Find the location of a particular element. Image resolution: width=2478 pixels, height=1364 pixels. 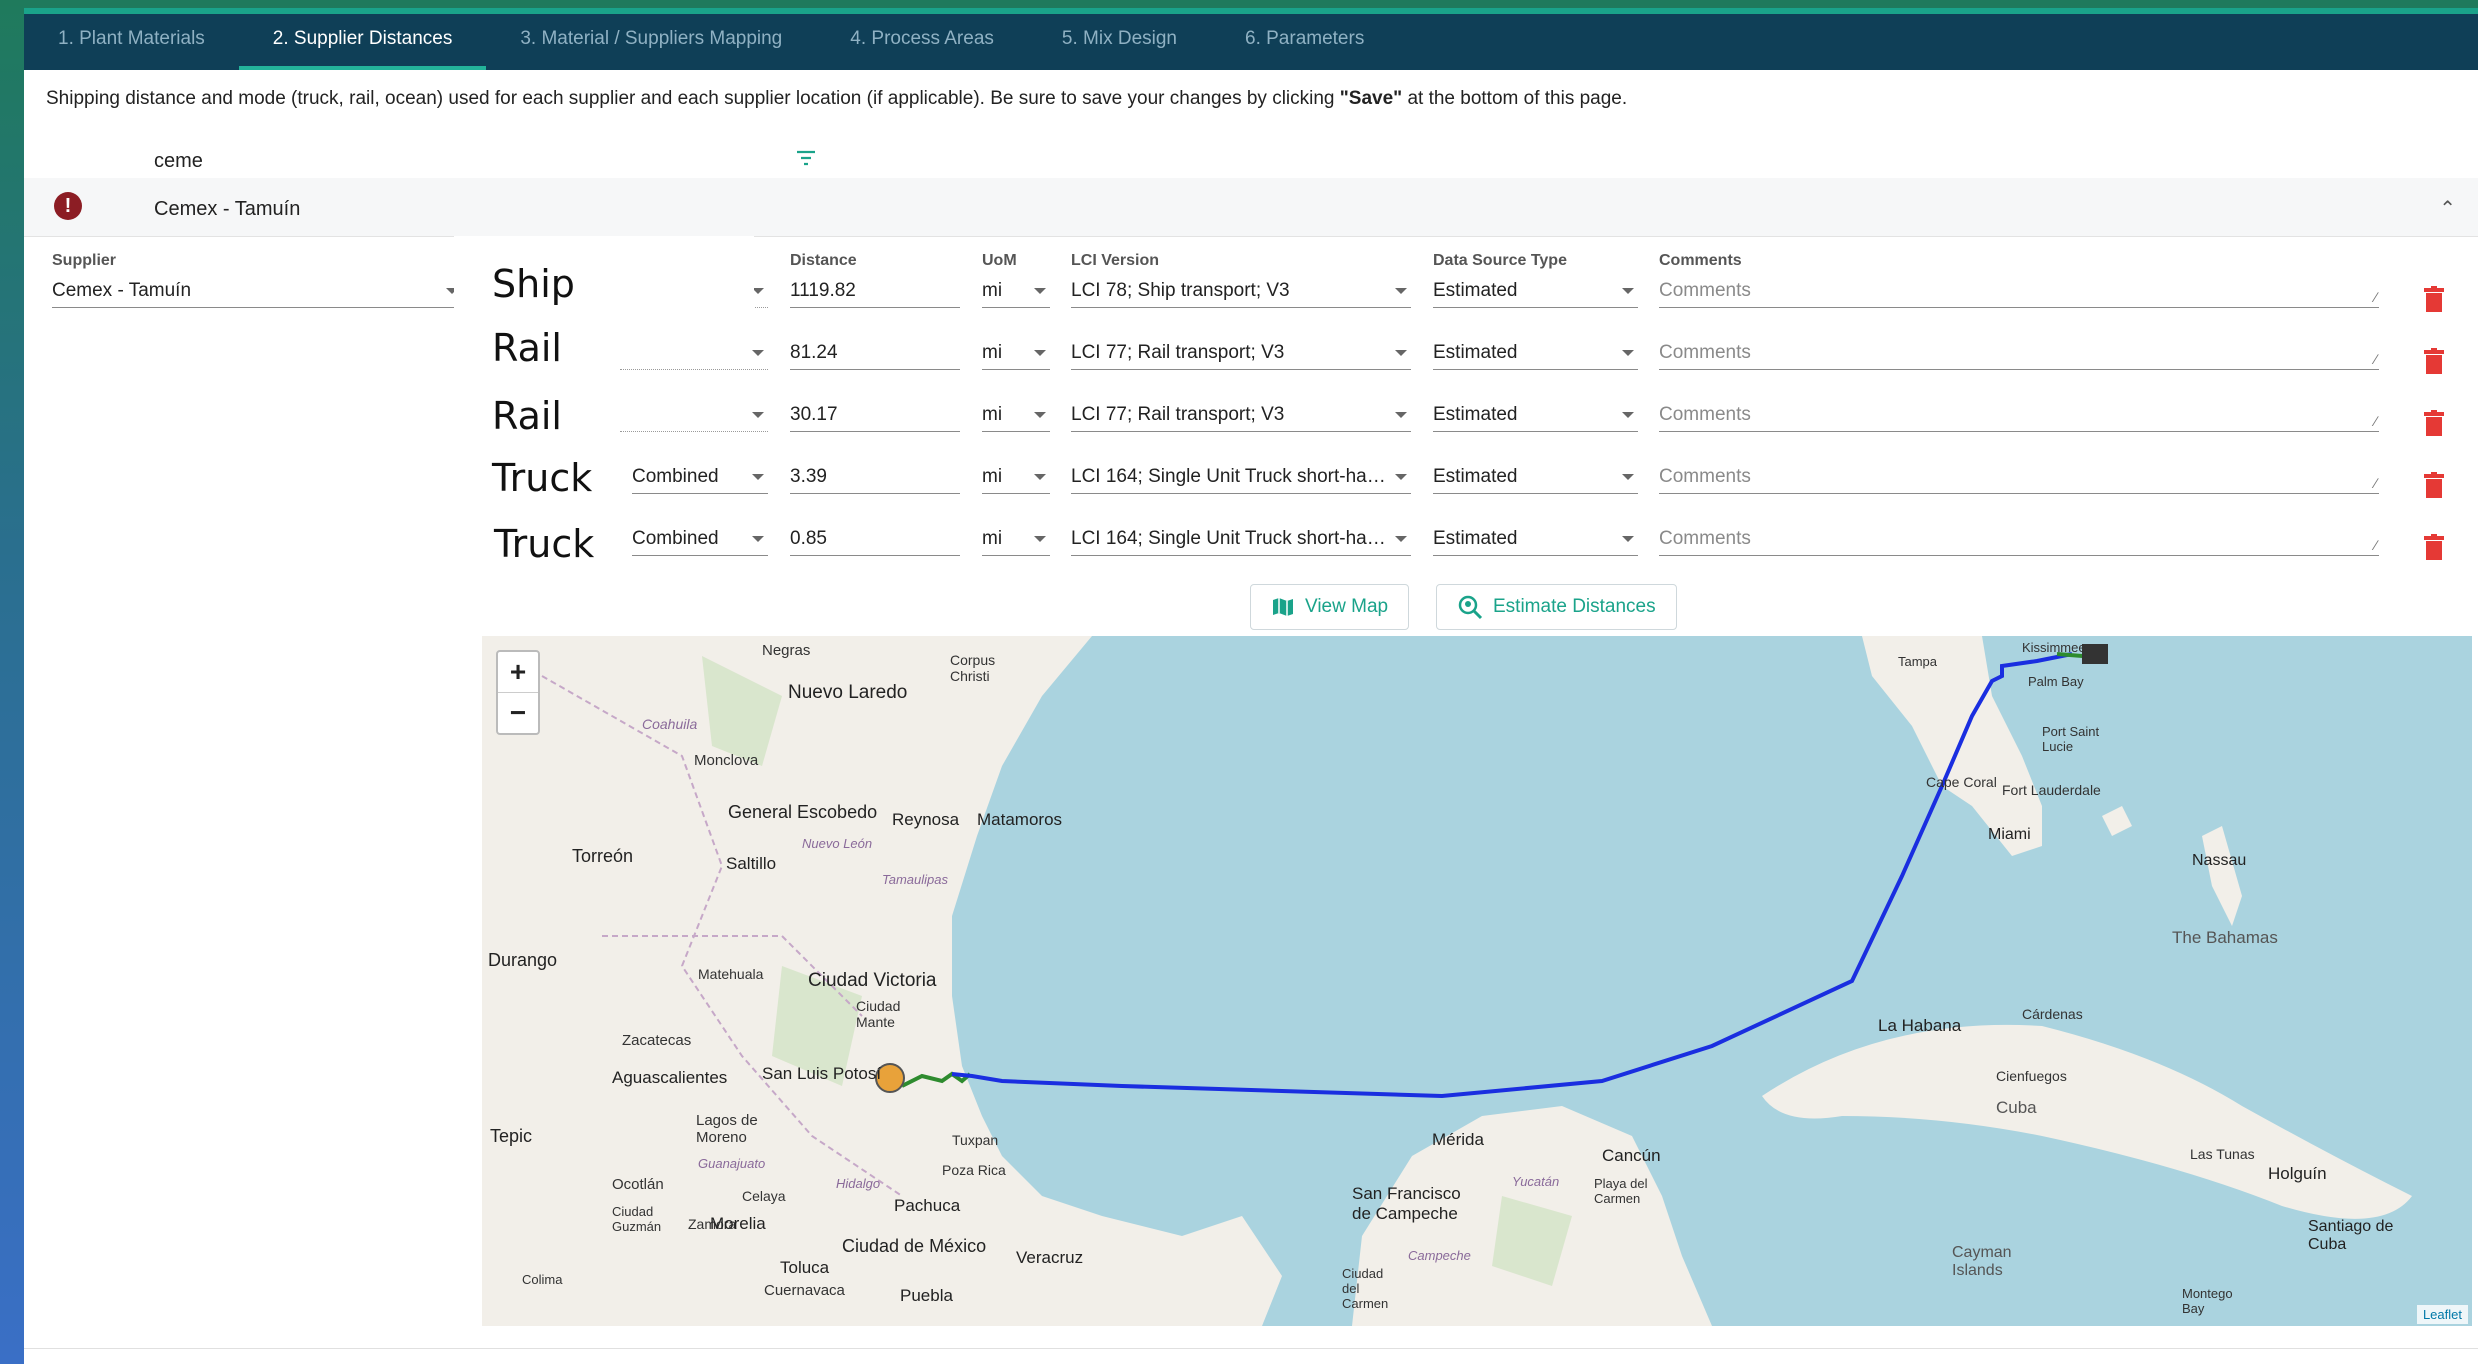

map-label: Durango is located at coordinates (523, 960).